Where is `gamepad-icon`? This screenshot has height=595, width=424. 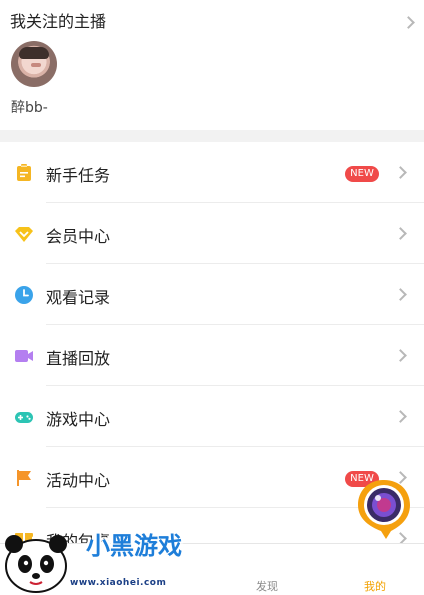 gamepad-icon is located at coordinates (24, 417).